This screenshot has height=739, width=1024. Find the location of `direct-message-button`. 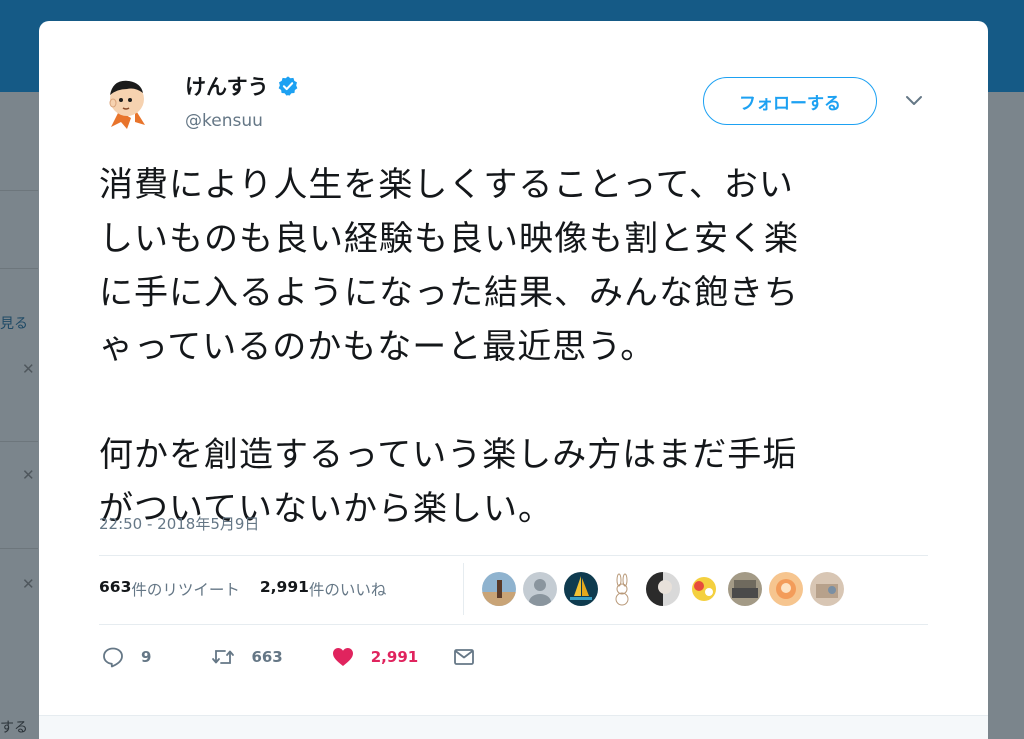

direct-message-button is located at coordinates (464, 657).